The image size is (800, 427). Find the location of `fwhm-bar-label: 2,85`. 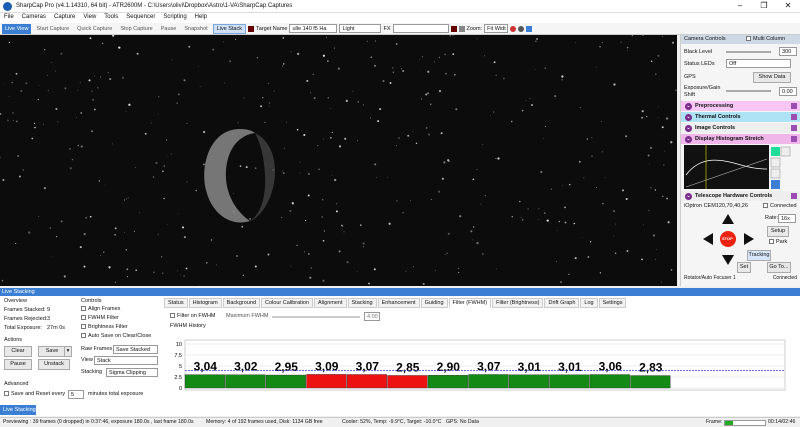

fwhm-bar-label: 2,85 is located at coordinates (408, 367).